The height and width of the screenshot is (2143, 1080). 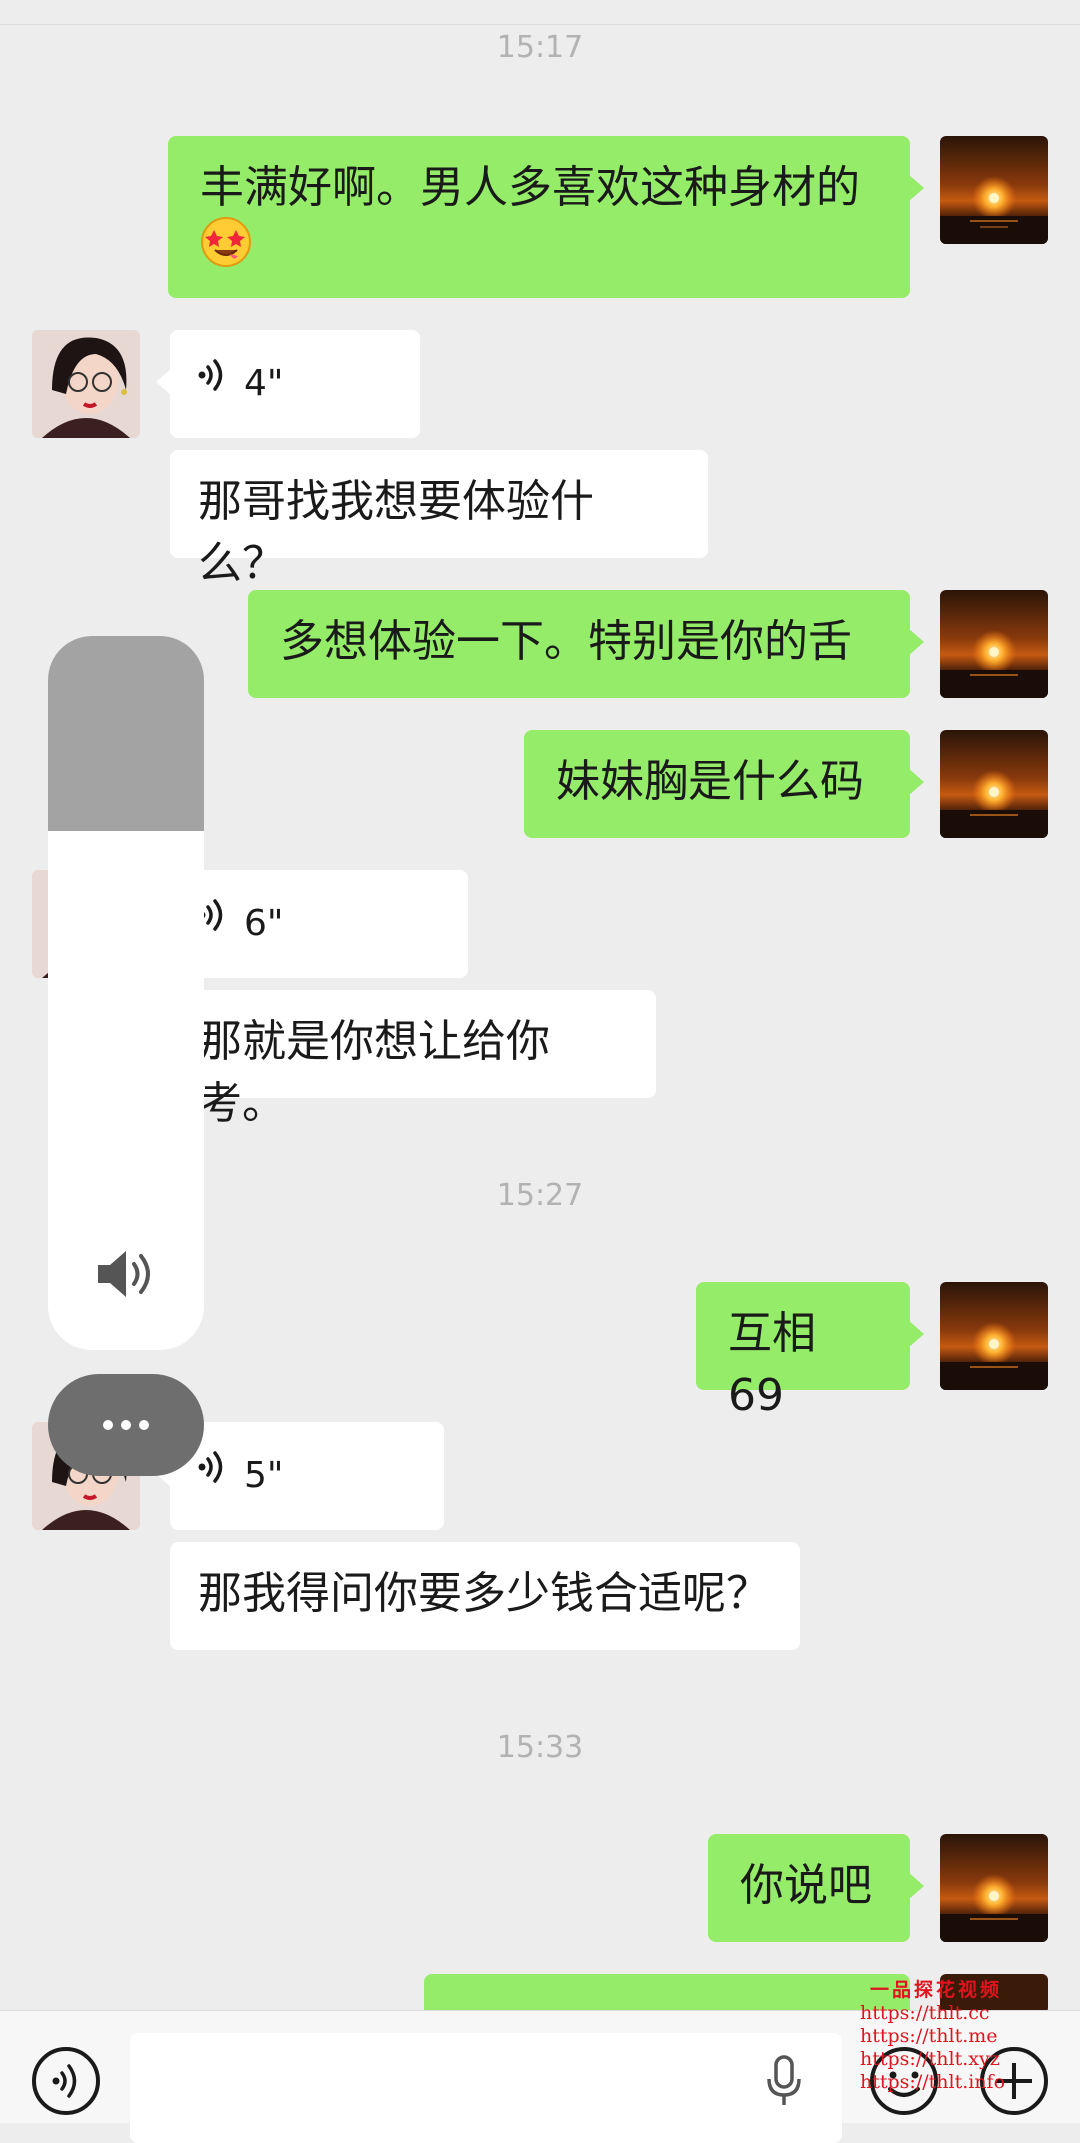 What do you see at coordinates (566, 641) in the screenshot?
I see `message-text: 多想体验一下。特别是你的舌` at bounding box center [566, 641].